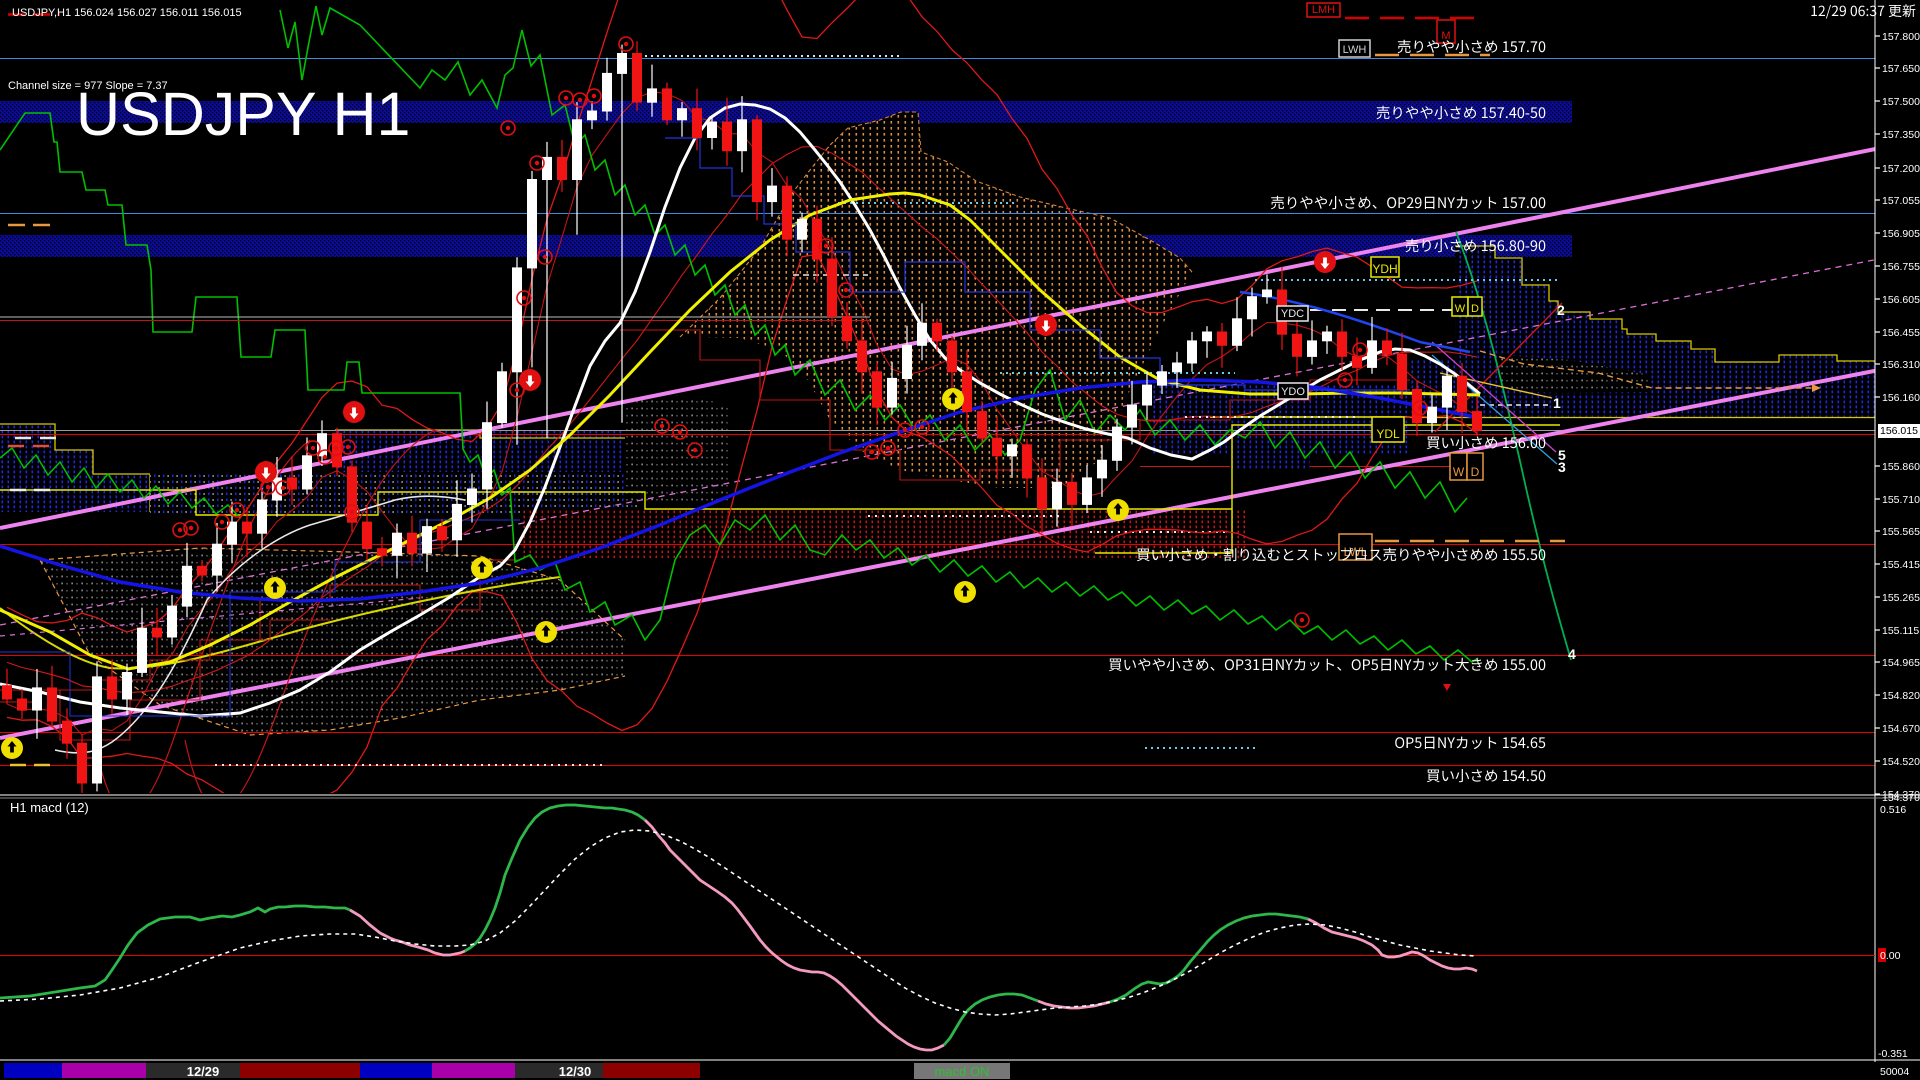 This screenshot has height=1080, width=1920. Describe the element at coordinates (1890, 956) in the screenshot. I see `svg-text: 0.00` at that location.